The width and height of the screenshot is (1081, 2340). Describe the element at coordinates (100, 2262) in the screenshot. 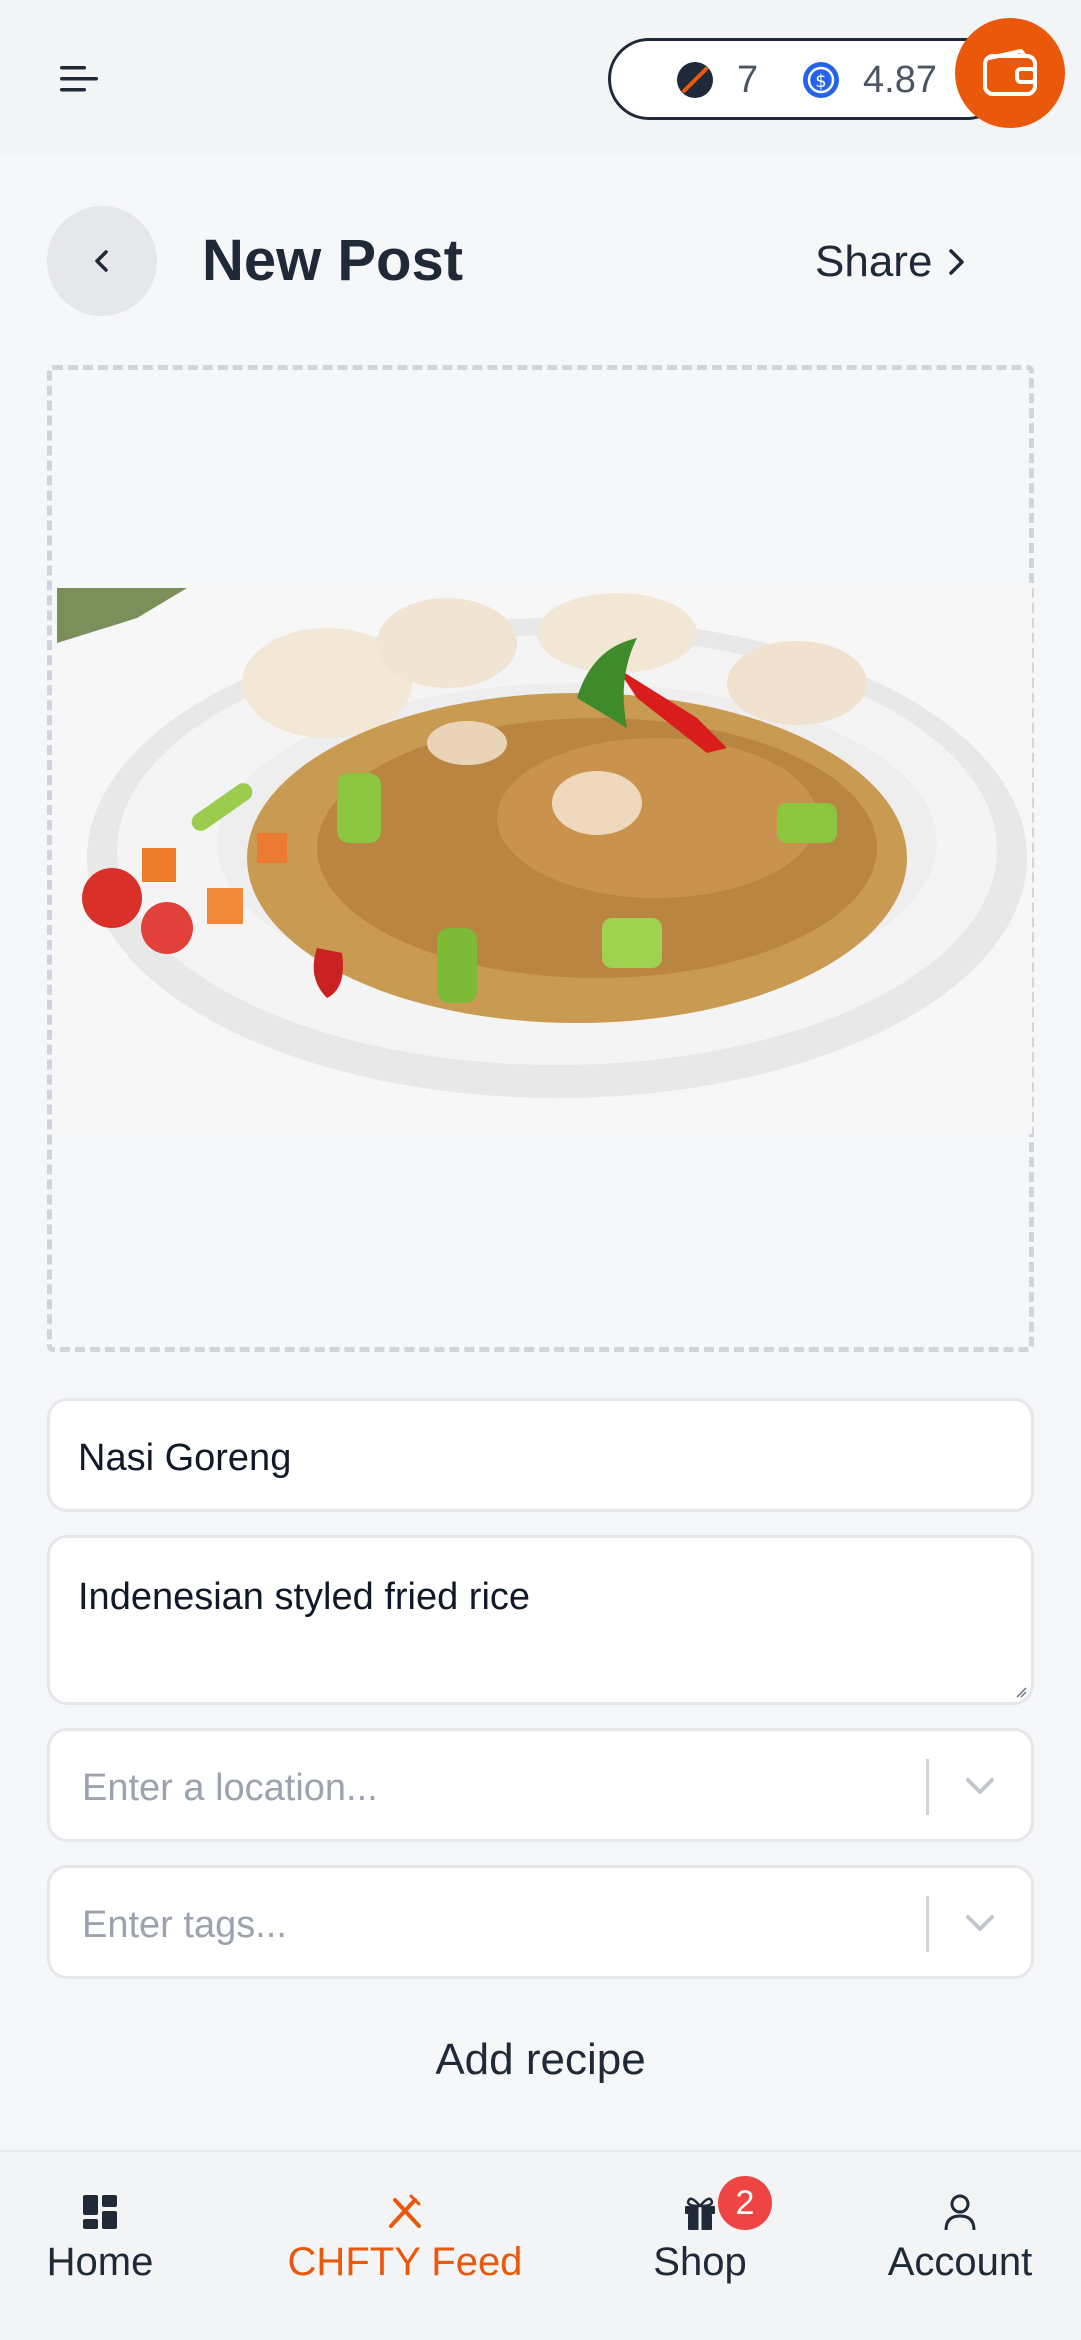

I see `nav-label-home: Home` at that location.